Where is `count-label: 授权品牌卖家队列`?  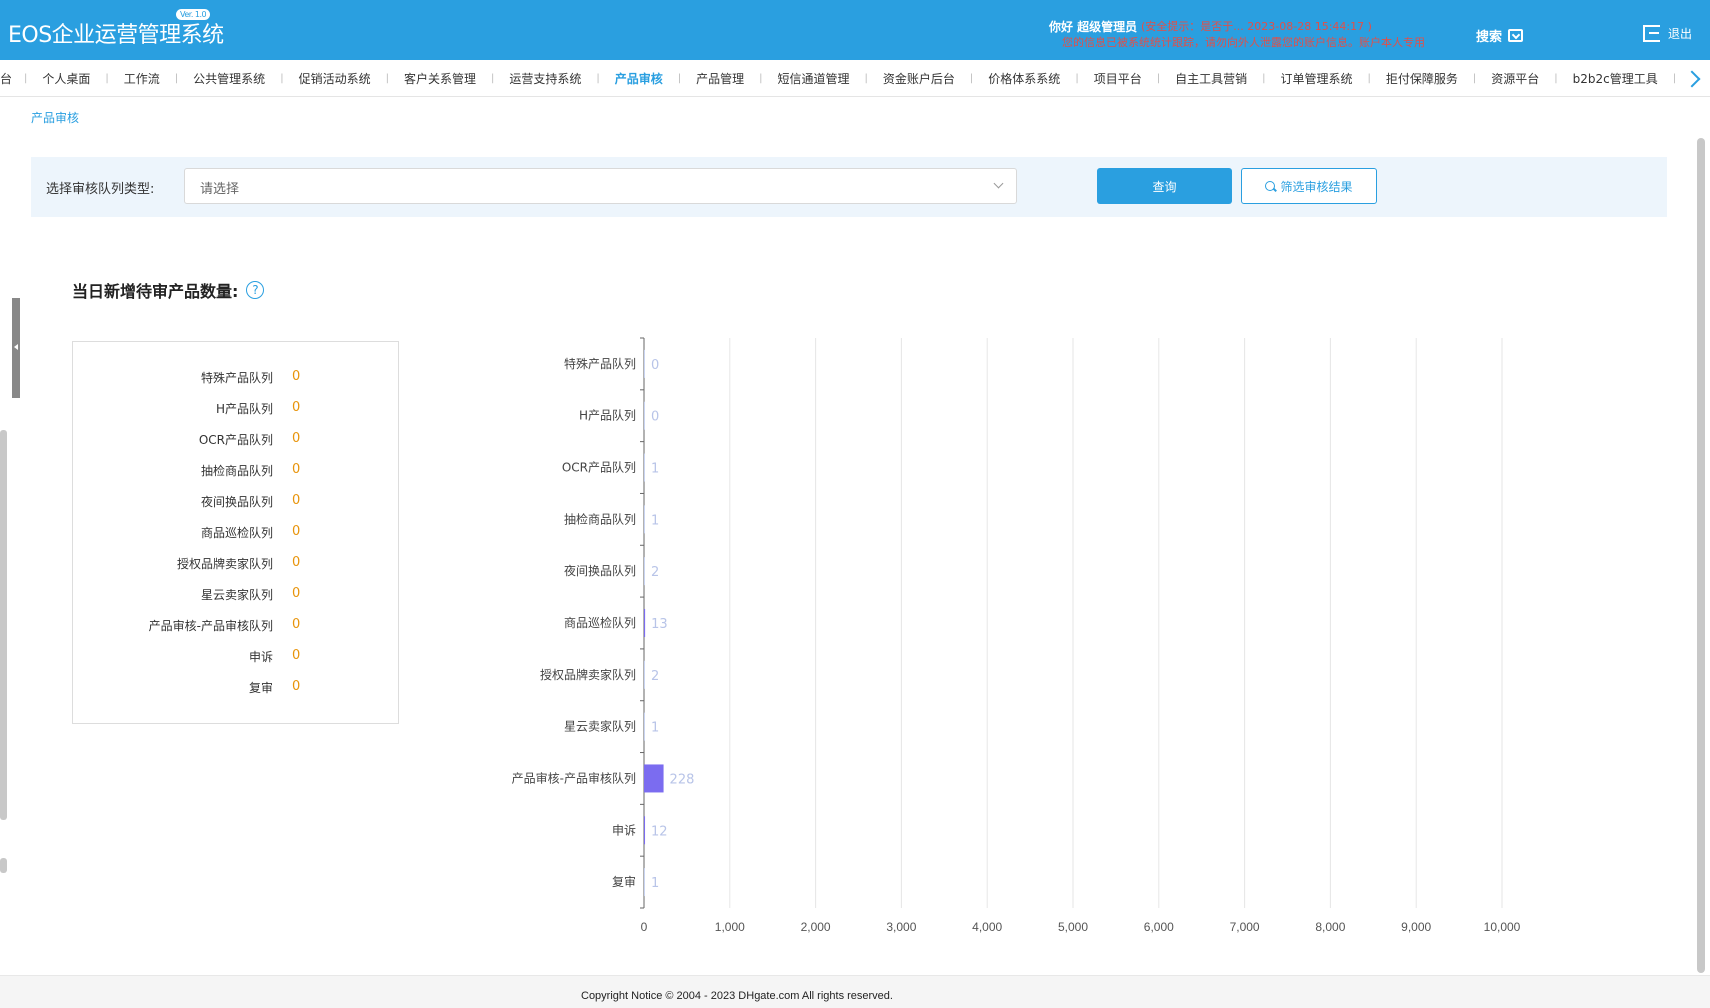 count-label: 授权品牌卖家队列 is located at coordinates (224, 564).